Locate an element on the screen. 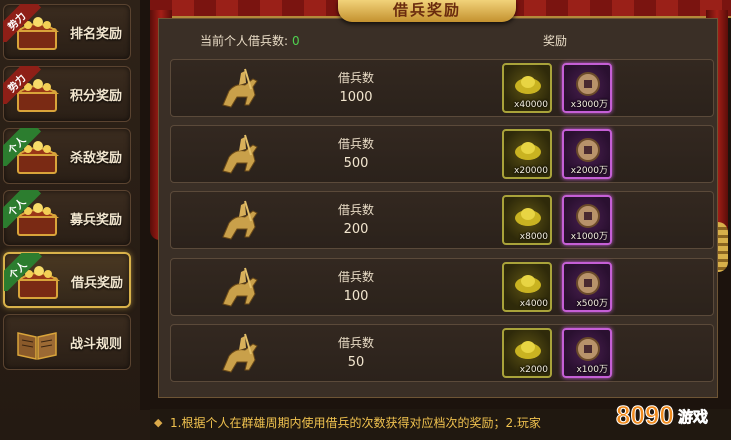 The width and height of the screenshot is (731, 440). reward-quantity: x8000 is located at coordinates (533, 237).